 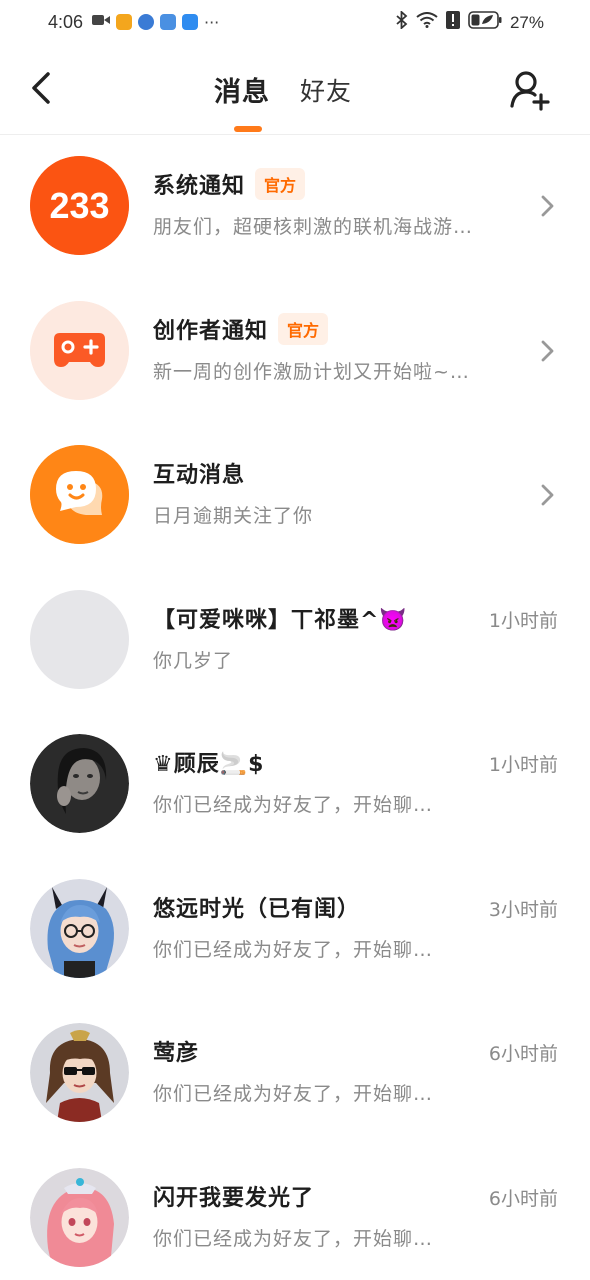 What do you see at coordinates (526, 22) in the screenshot?
I see `battery-percent: 27%` at bounding box center [526, 22].